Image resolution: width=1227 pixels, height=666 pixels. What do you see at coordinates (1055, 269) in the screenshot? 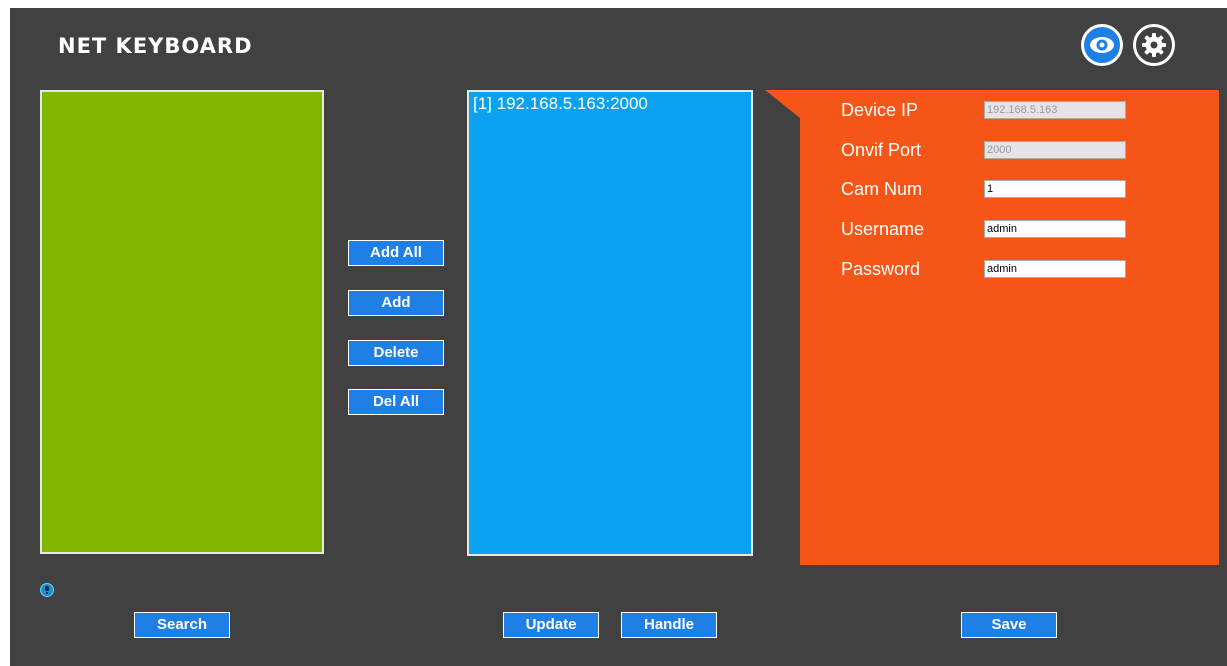
I see `password-field` at bounding box center [1055, 269].